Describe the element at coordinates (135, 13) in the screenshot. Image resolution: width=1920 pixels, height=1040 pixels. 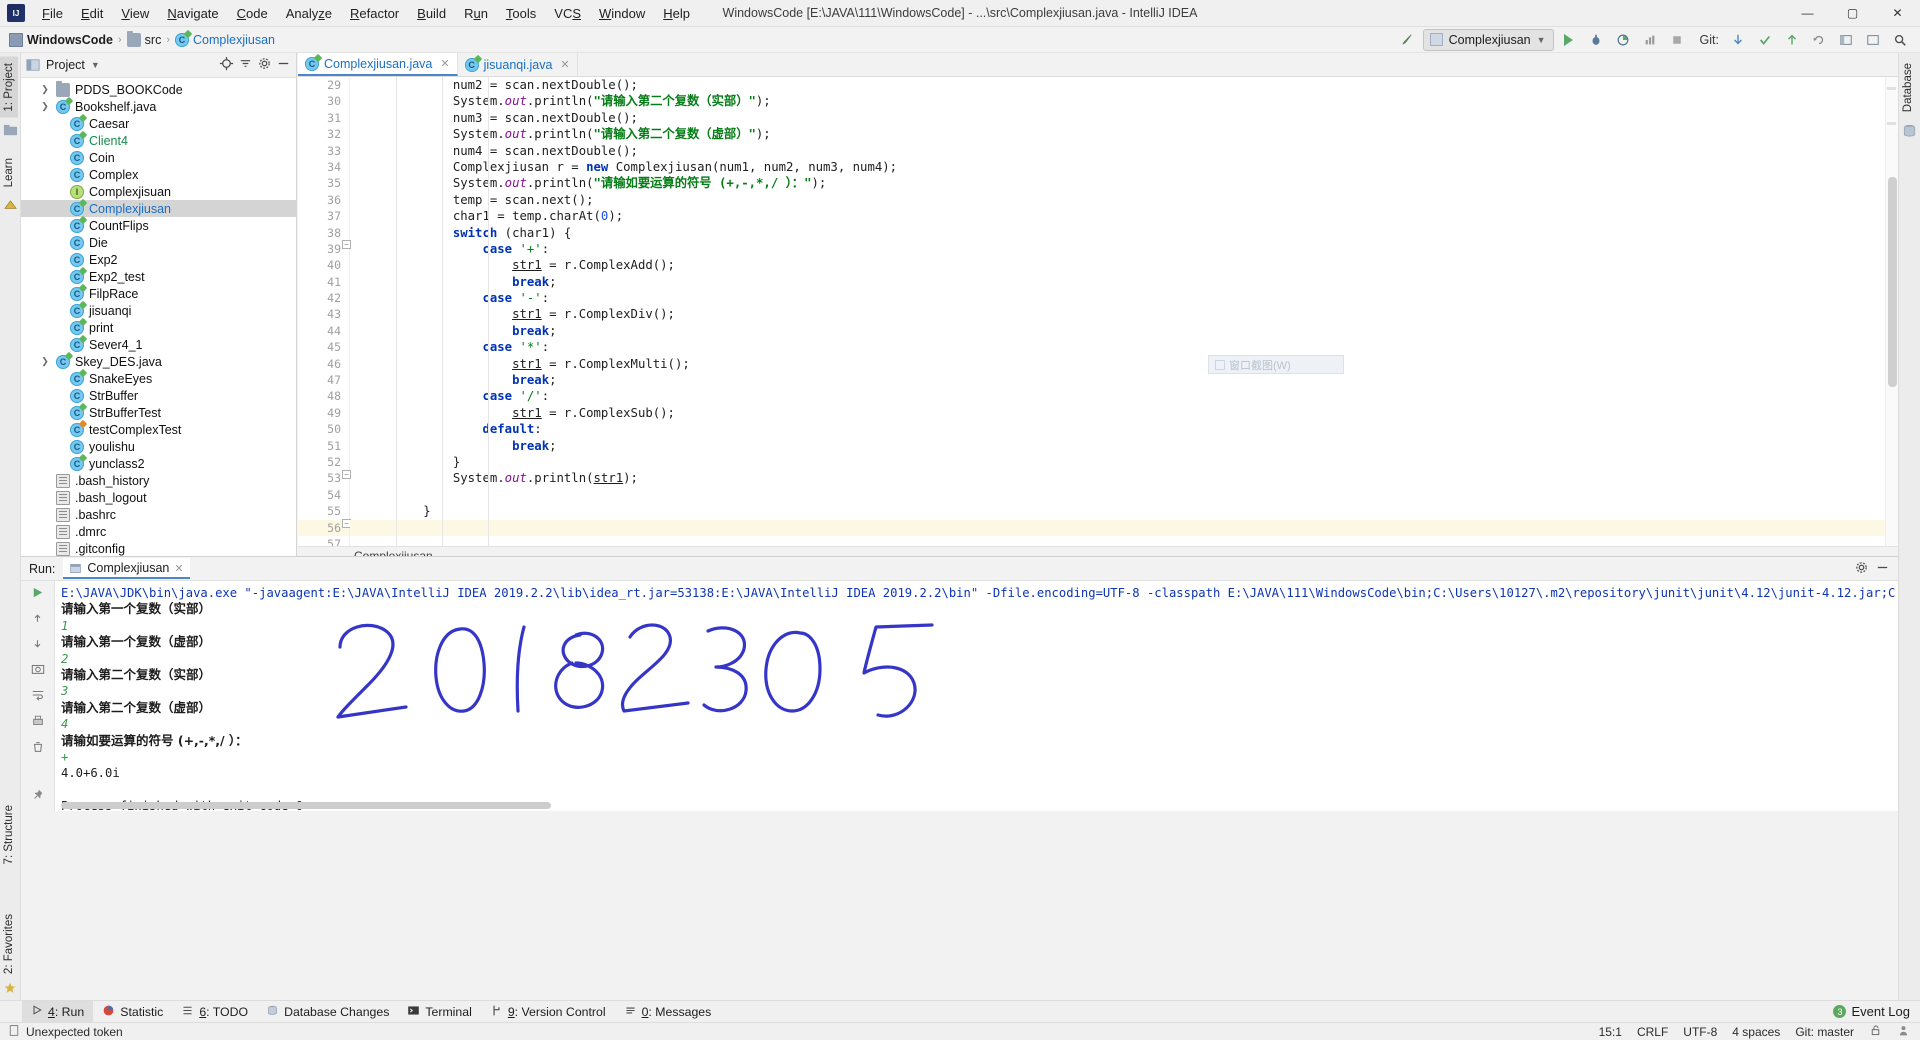
I see `menu-view: View` at that location.